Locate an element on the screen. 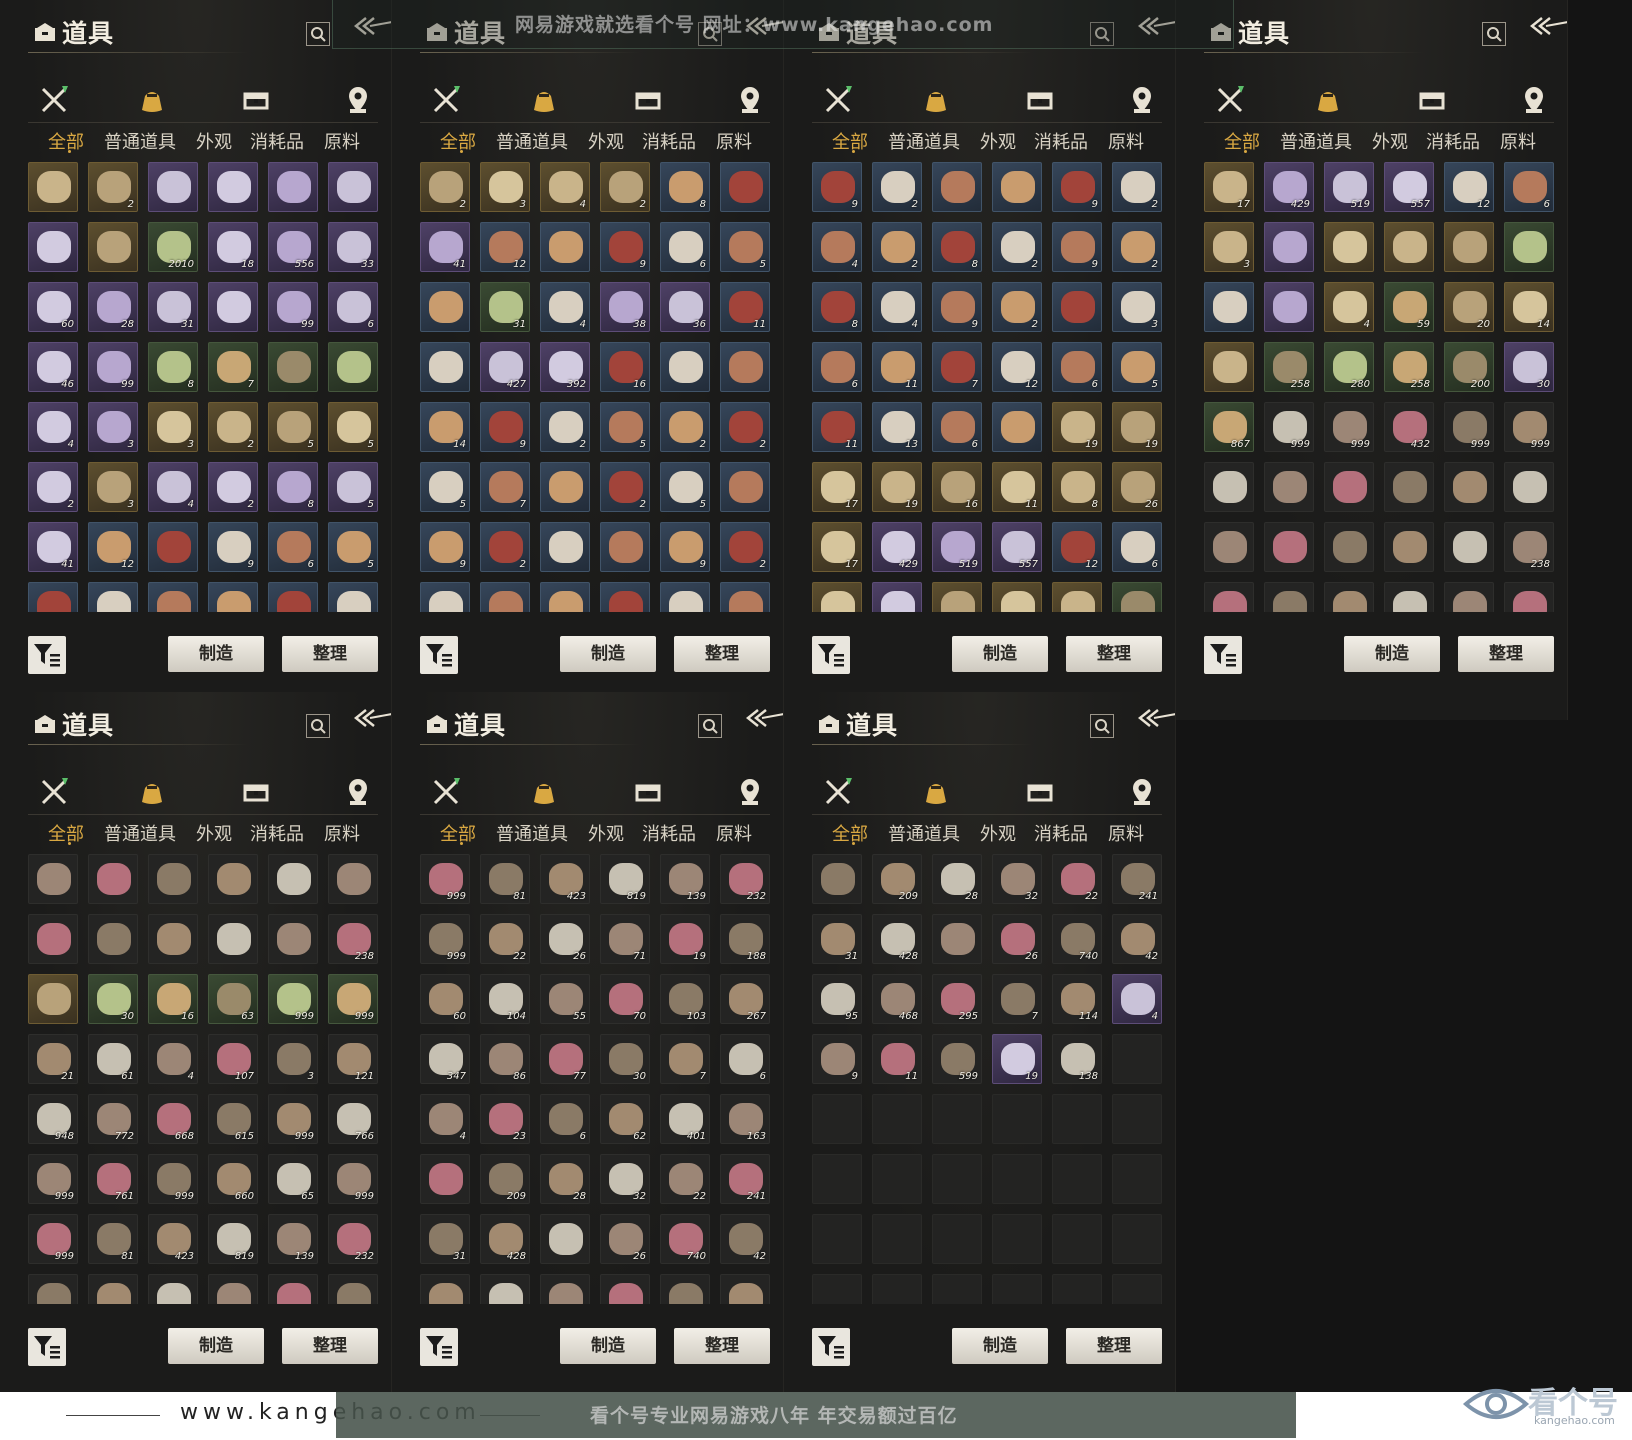 The width and height of the screenshot is (1632, 1440). subtab-0: 全部 is located at coordinates (66, 141).